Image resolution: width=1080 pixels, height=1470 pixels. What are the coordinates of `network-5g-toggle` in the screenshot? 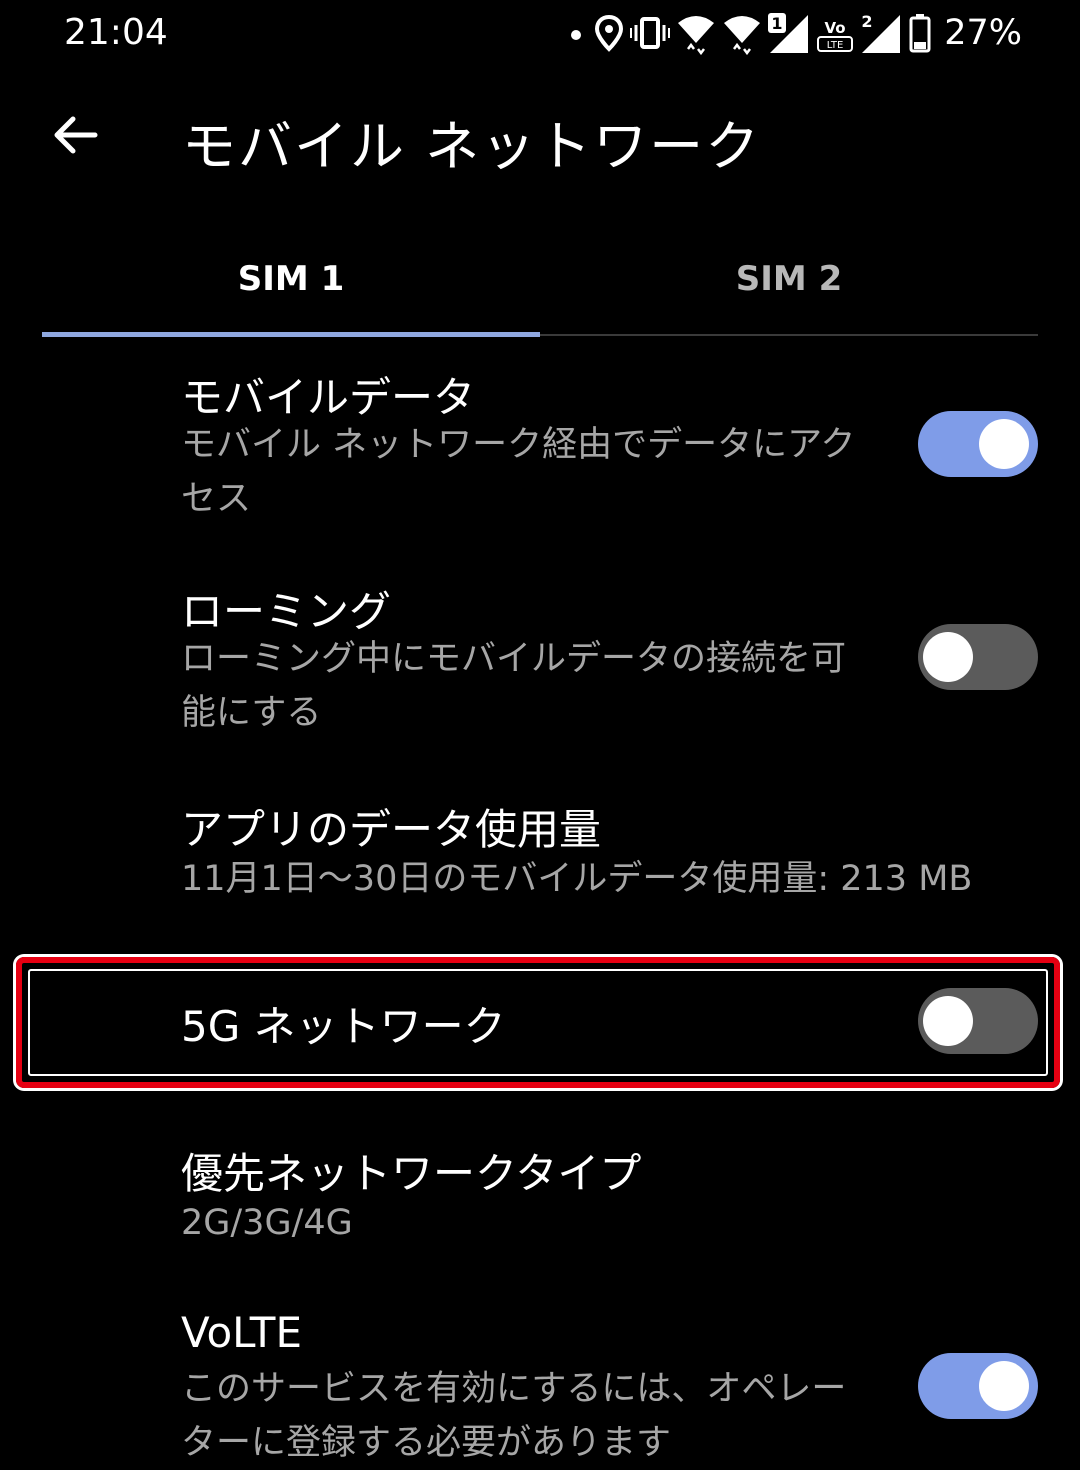 It's located at (978, 1021).